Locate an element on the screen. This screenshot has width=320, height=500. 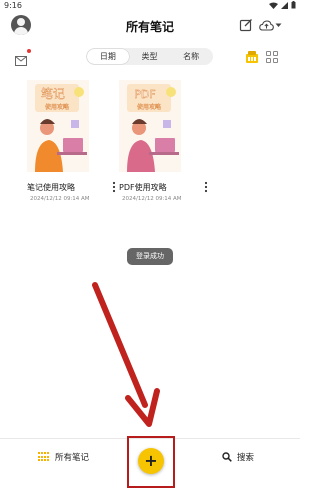
note-card: PDF 使用攻略 PDF使用攻略 2024/12/12 09:14 AM is located at coordinates (163, 141).